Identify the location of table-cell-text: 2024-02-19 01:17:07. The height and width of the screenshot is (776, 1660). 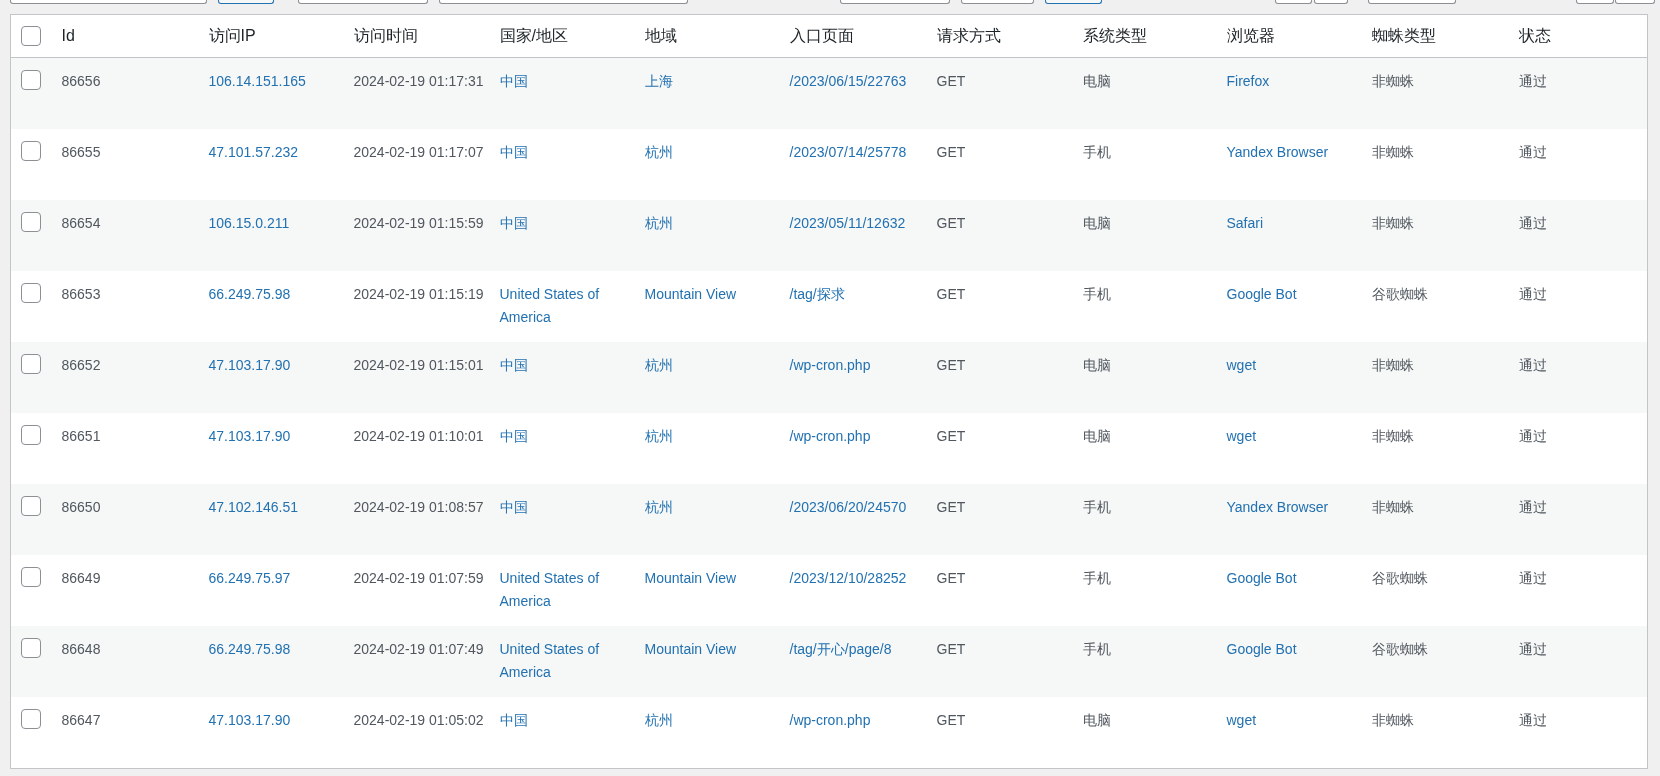
(418, 152).